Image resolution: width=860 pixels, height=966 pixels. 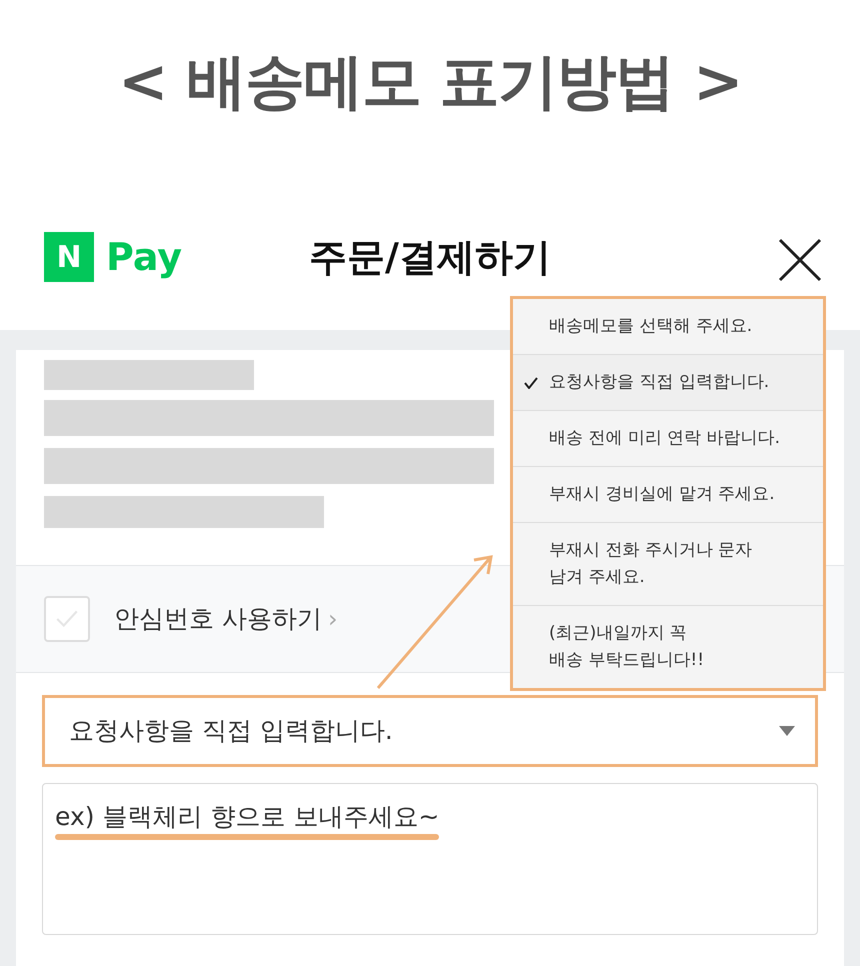 I want to click on menu-item: 요청사항을 직접 입력합니다., so click(x=668, y=382).